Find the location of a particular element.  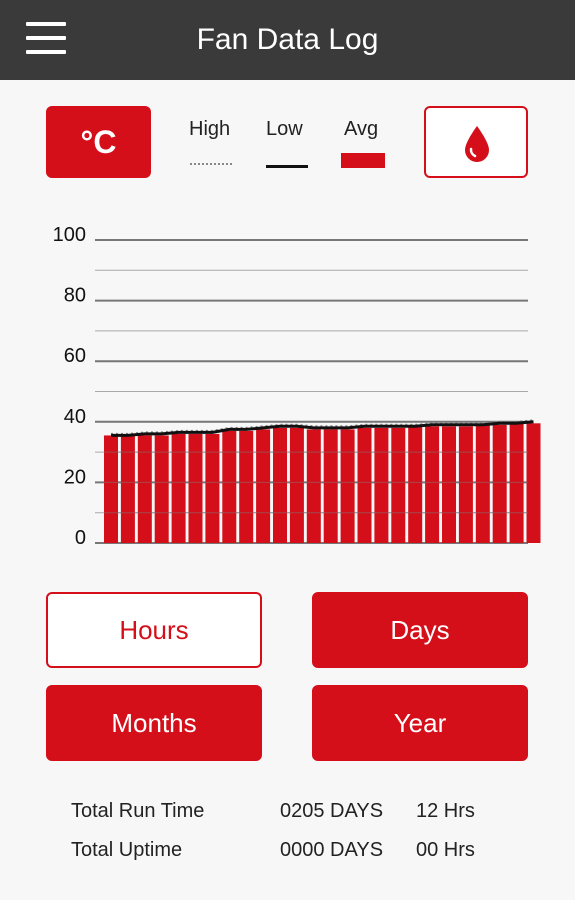

y-tick-label: 0 is located at coordinates (80, 538).